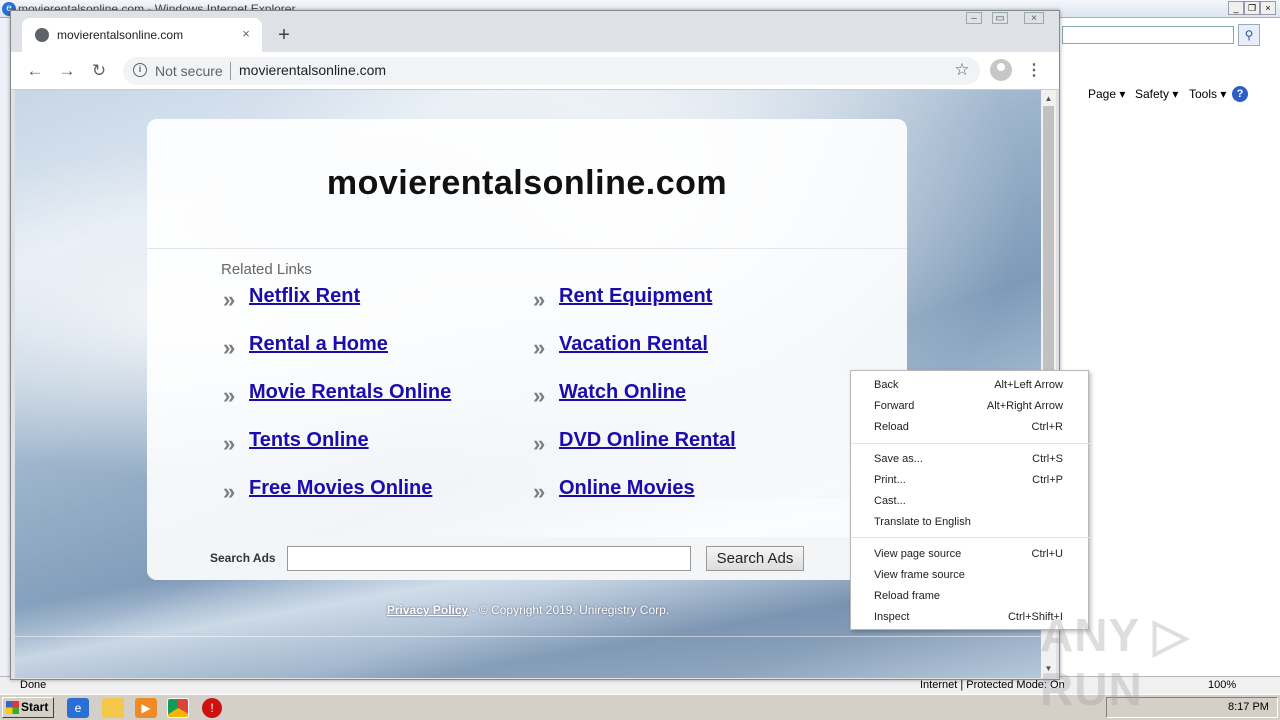 Image resolution: width=1280 pixels, height=720 pixels. I want to click on ie-close-button: ×, so click(1268, 8).